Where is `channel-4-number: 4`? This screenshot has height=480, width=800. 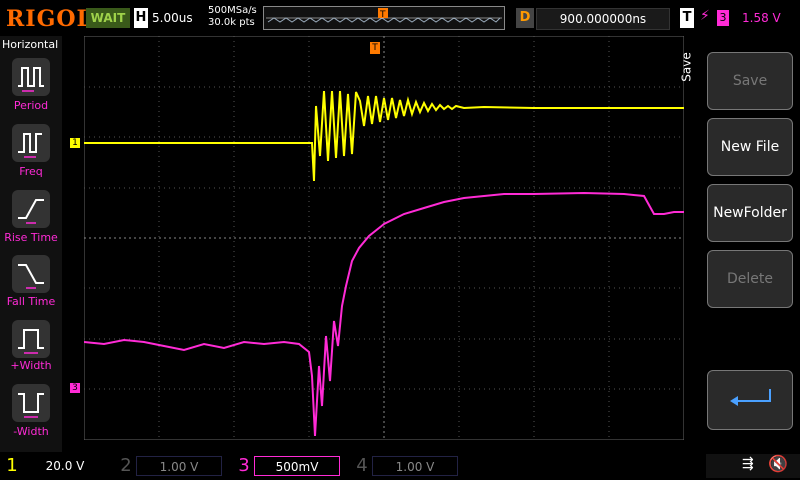
channel-4-number: 4 is located at coordinates (362, 465).